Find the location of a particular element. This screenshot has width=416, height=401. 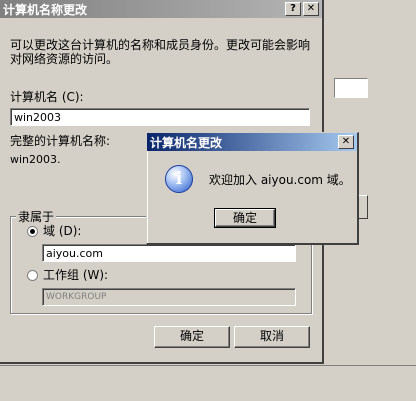

workgroup-label: 工作组 (W): is located at coordinates (76, 275).